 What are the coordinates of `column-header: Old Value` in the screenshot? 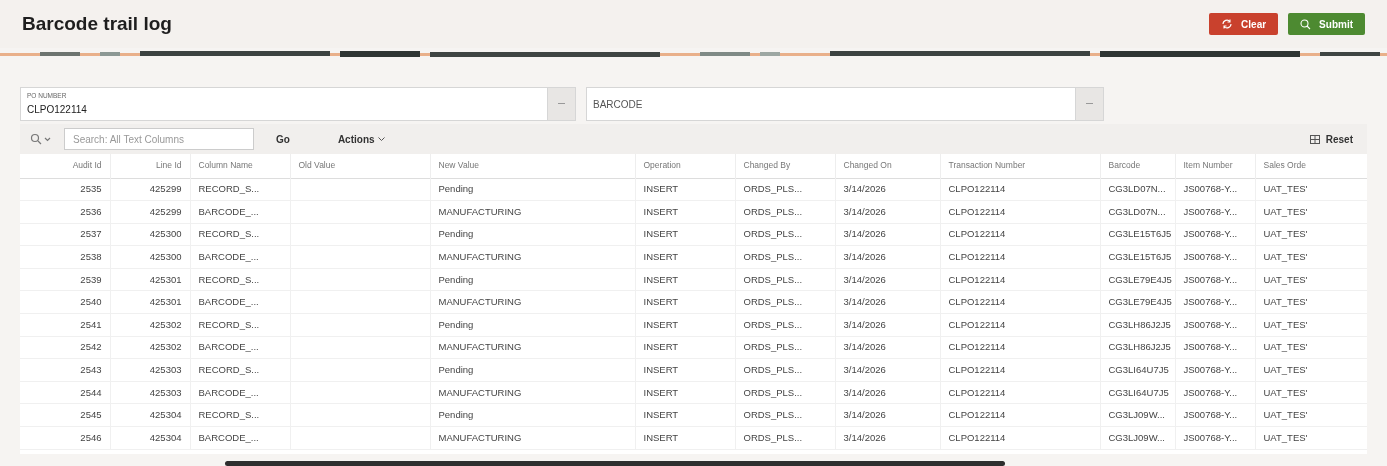 It's located at (317, 165).